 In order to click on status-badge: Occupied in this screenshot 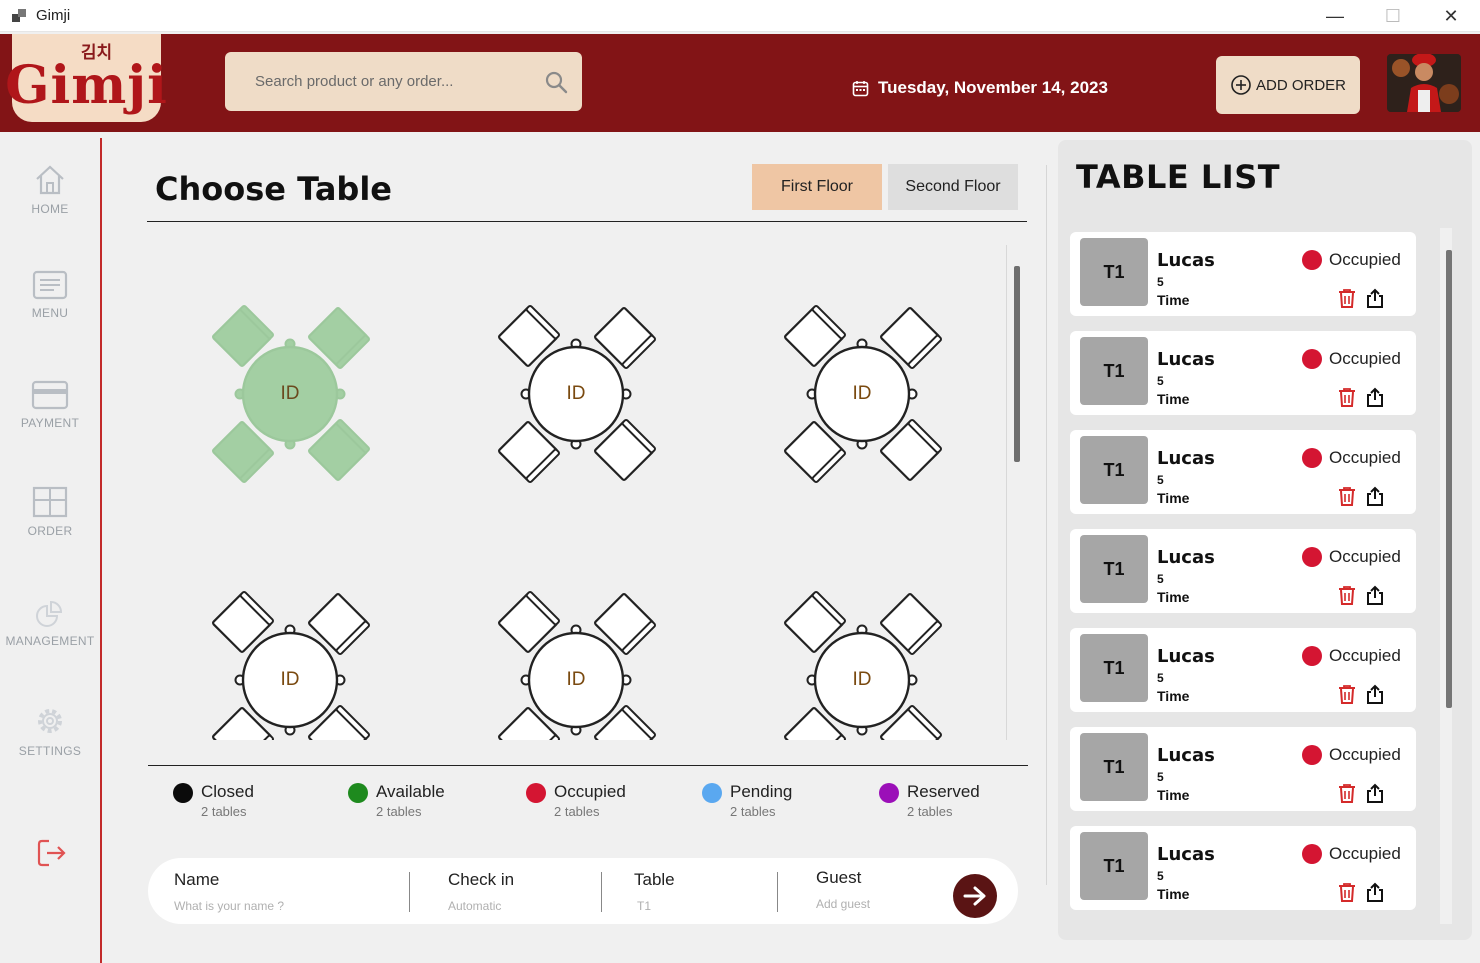, I will do `click(1351, 854)`.